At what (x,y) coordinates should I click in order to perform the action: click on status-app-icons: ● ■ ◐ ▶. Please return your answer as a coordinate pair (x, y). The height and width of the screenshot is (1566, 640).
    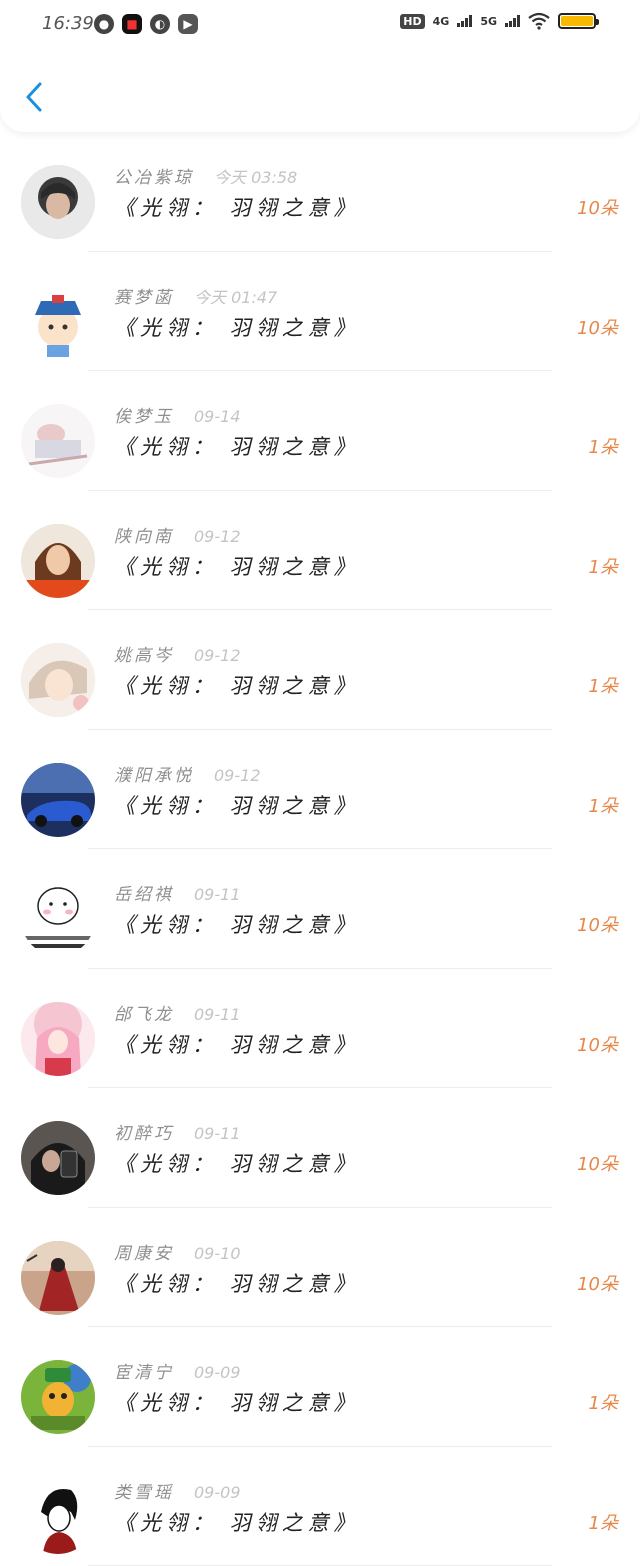
    Looking at the image, I should click on (146, 24).